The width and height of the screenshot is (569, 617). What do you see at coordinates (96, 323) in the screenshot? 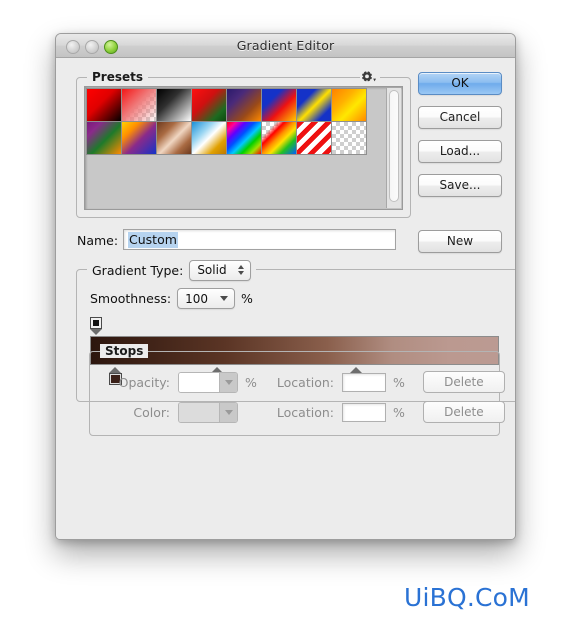
I see `opacity-stop-square` at bounding box center [96, 323].